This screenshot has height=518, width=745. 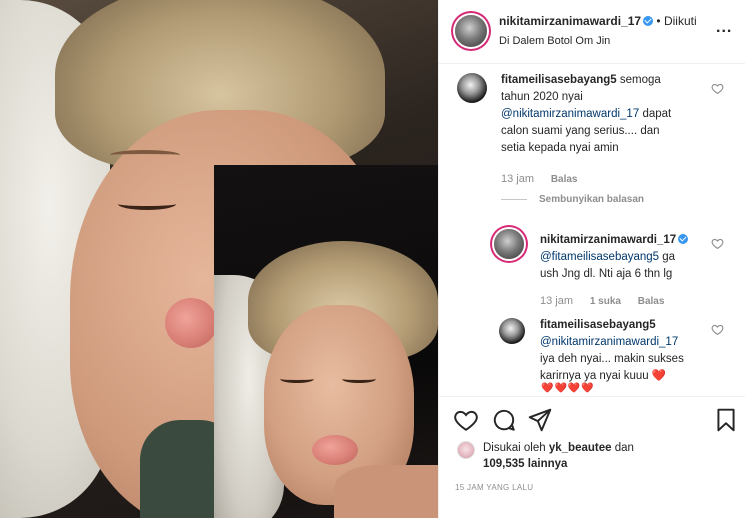 I want to click on photo-eye, so click(x=147, y=204).